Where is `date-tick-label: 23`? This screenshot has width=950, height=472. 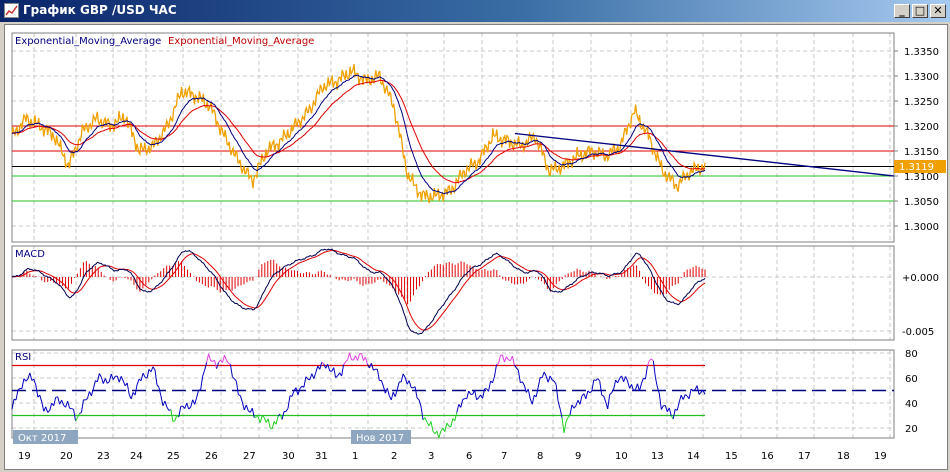 date-tick-label: 23 is located at coordinates (103, 456).